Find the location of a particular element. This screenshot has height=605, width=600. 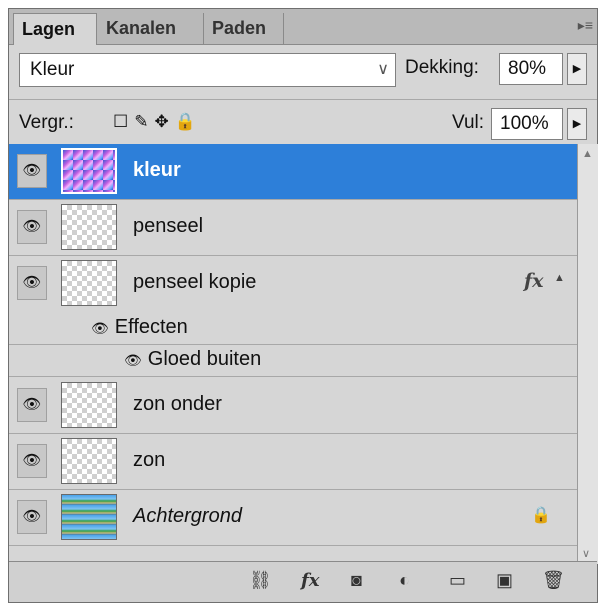

lock-all-icon: 🔒 is located at coordinates (188, 121).